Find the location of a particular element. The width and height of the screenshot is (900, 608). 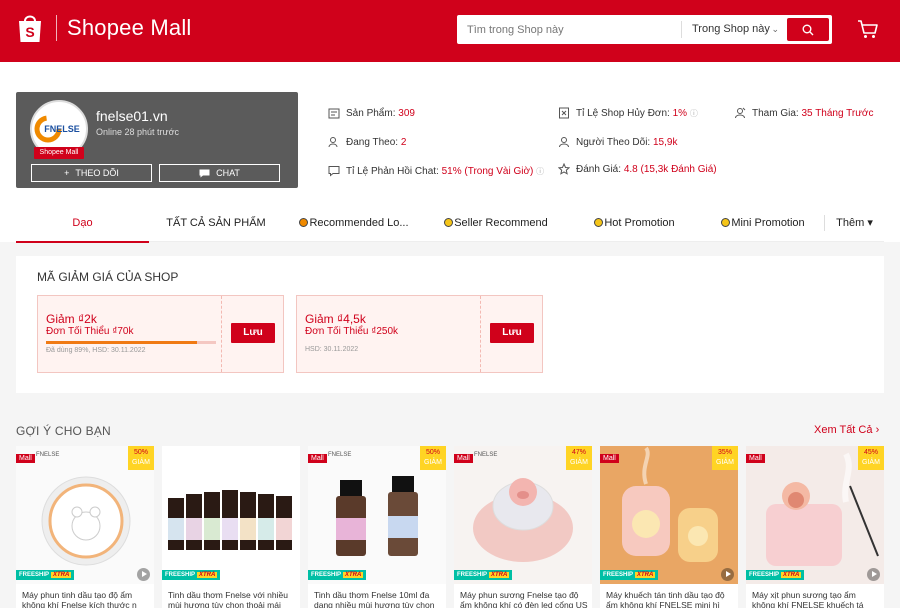

voucher-min-order: Đơn Tối Thiểu ₫250k is located at coordinates (352, 331).